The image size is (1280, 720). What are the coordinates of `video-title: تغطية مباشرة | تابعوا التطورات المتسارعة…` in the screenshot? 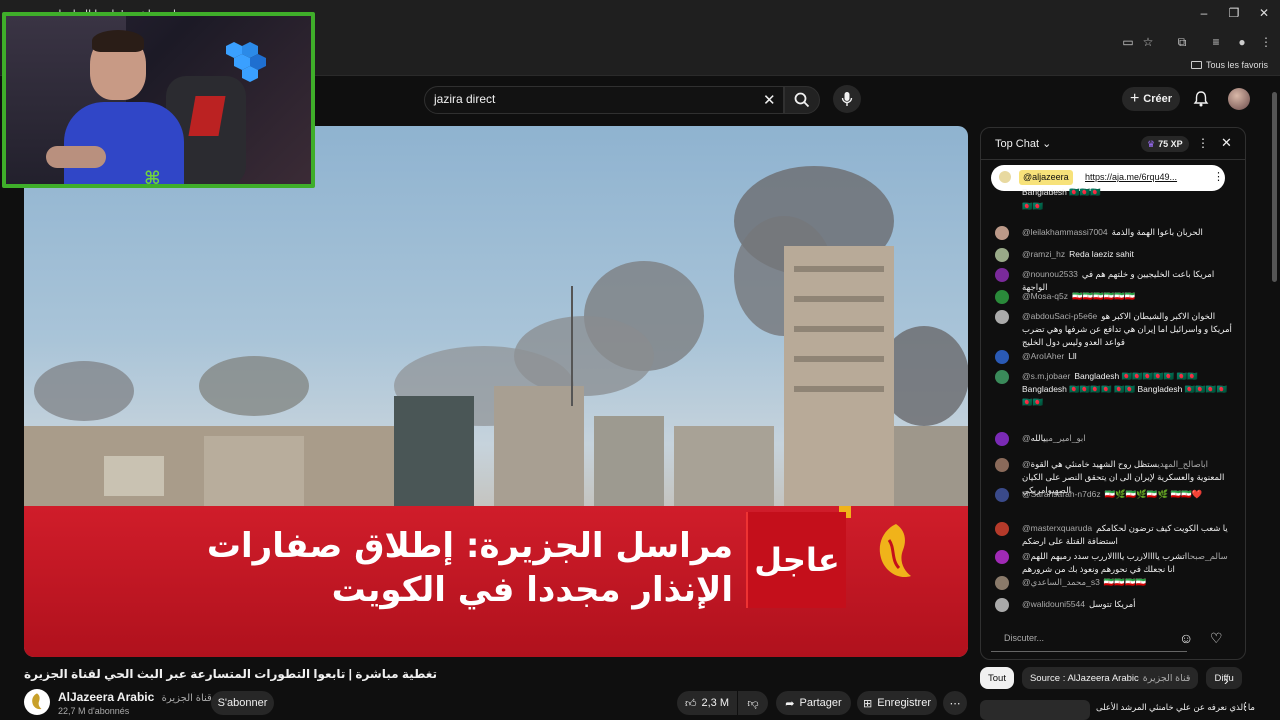 It's located at (231, 674).